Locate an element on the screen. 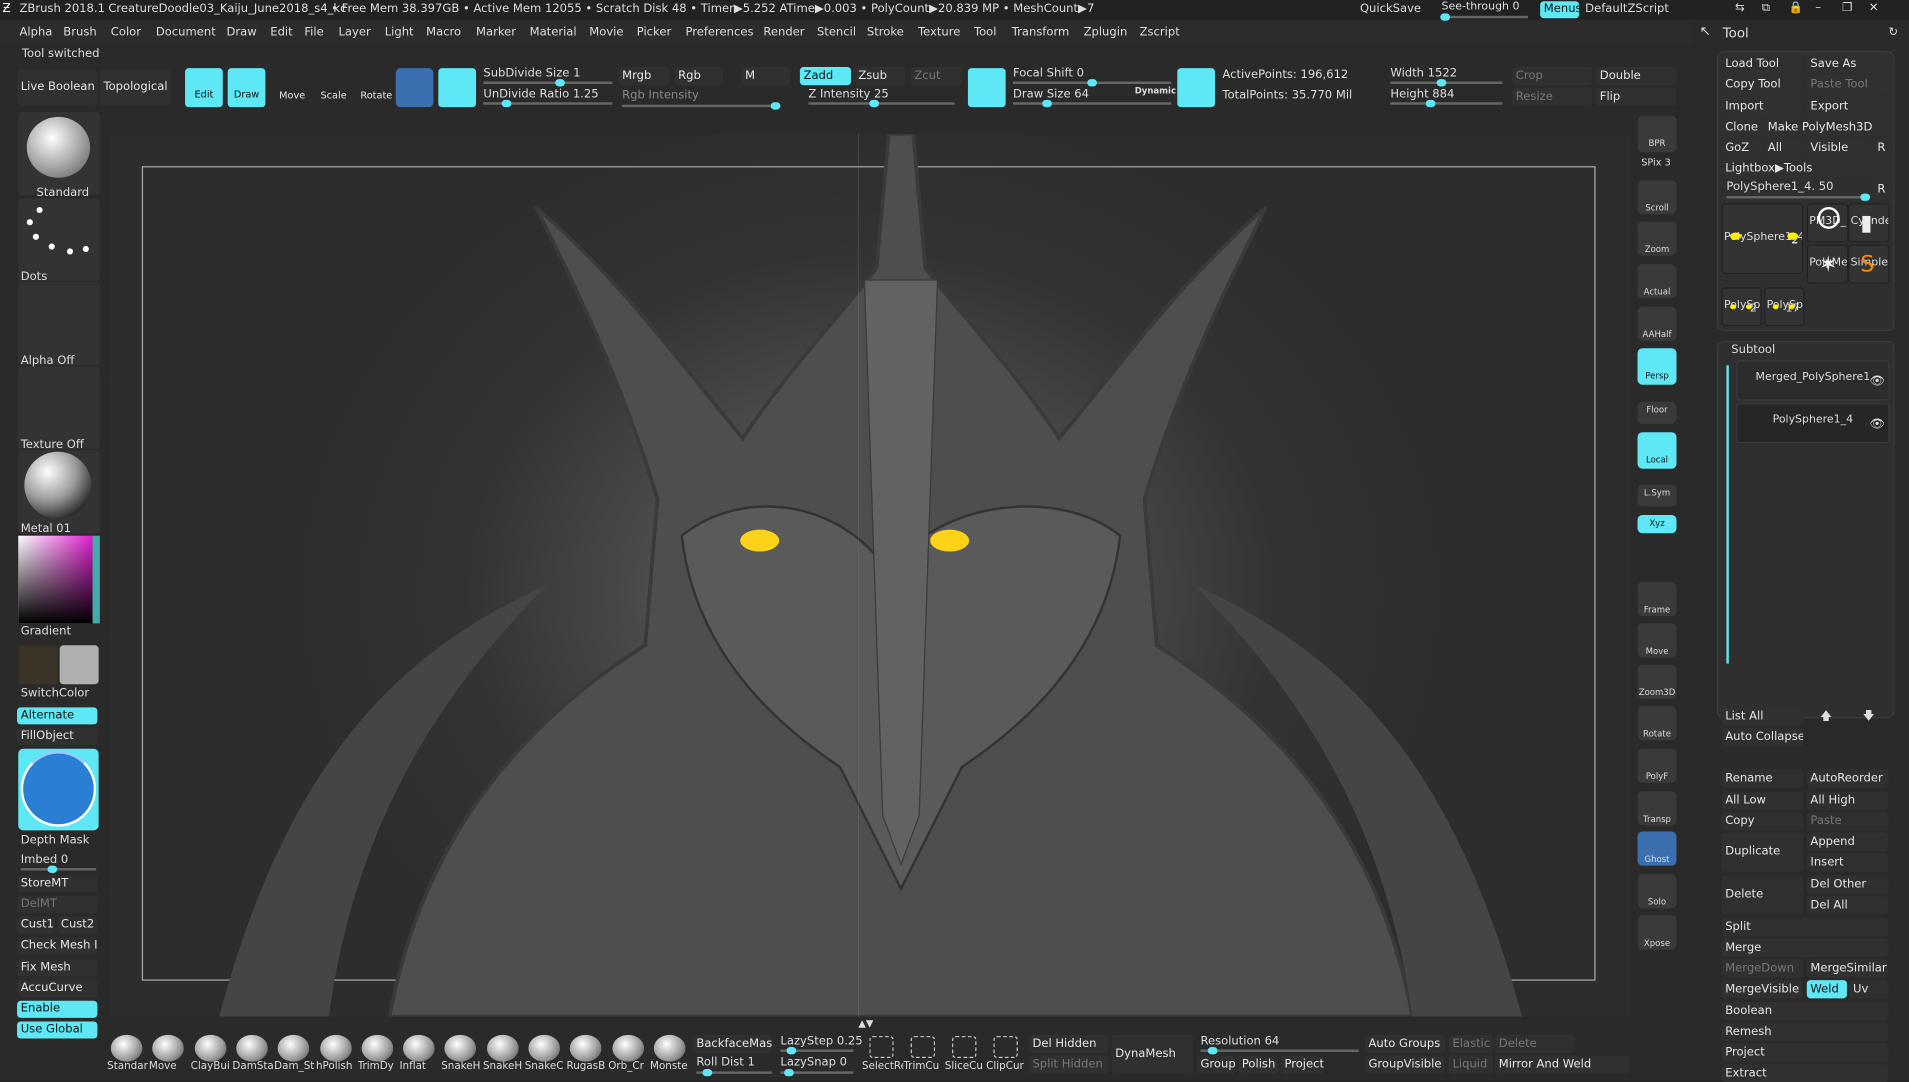  width-slider is located at coordinates (1446, 83).